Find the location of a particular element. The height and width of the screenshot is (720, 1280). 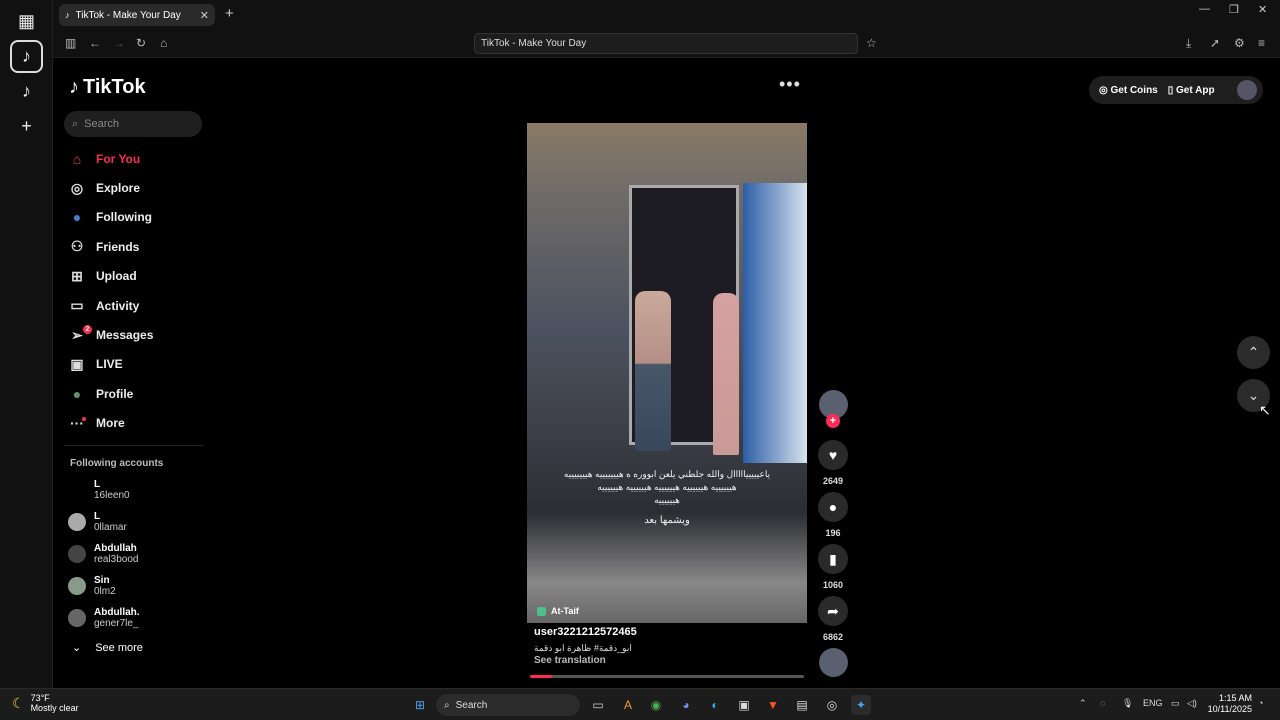

browser-tab: ♪ TikTok - Make Your Day ✕ is located at coordinates (137, 15).